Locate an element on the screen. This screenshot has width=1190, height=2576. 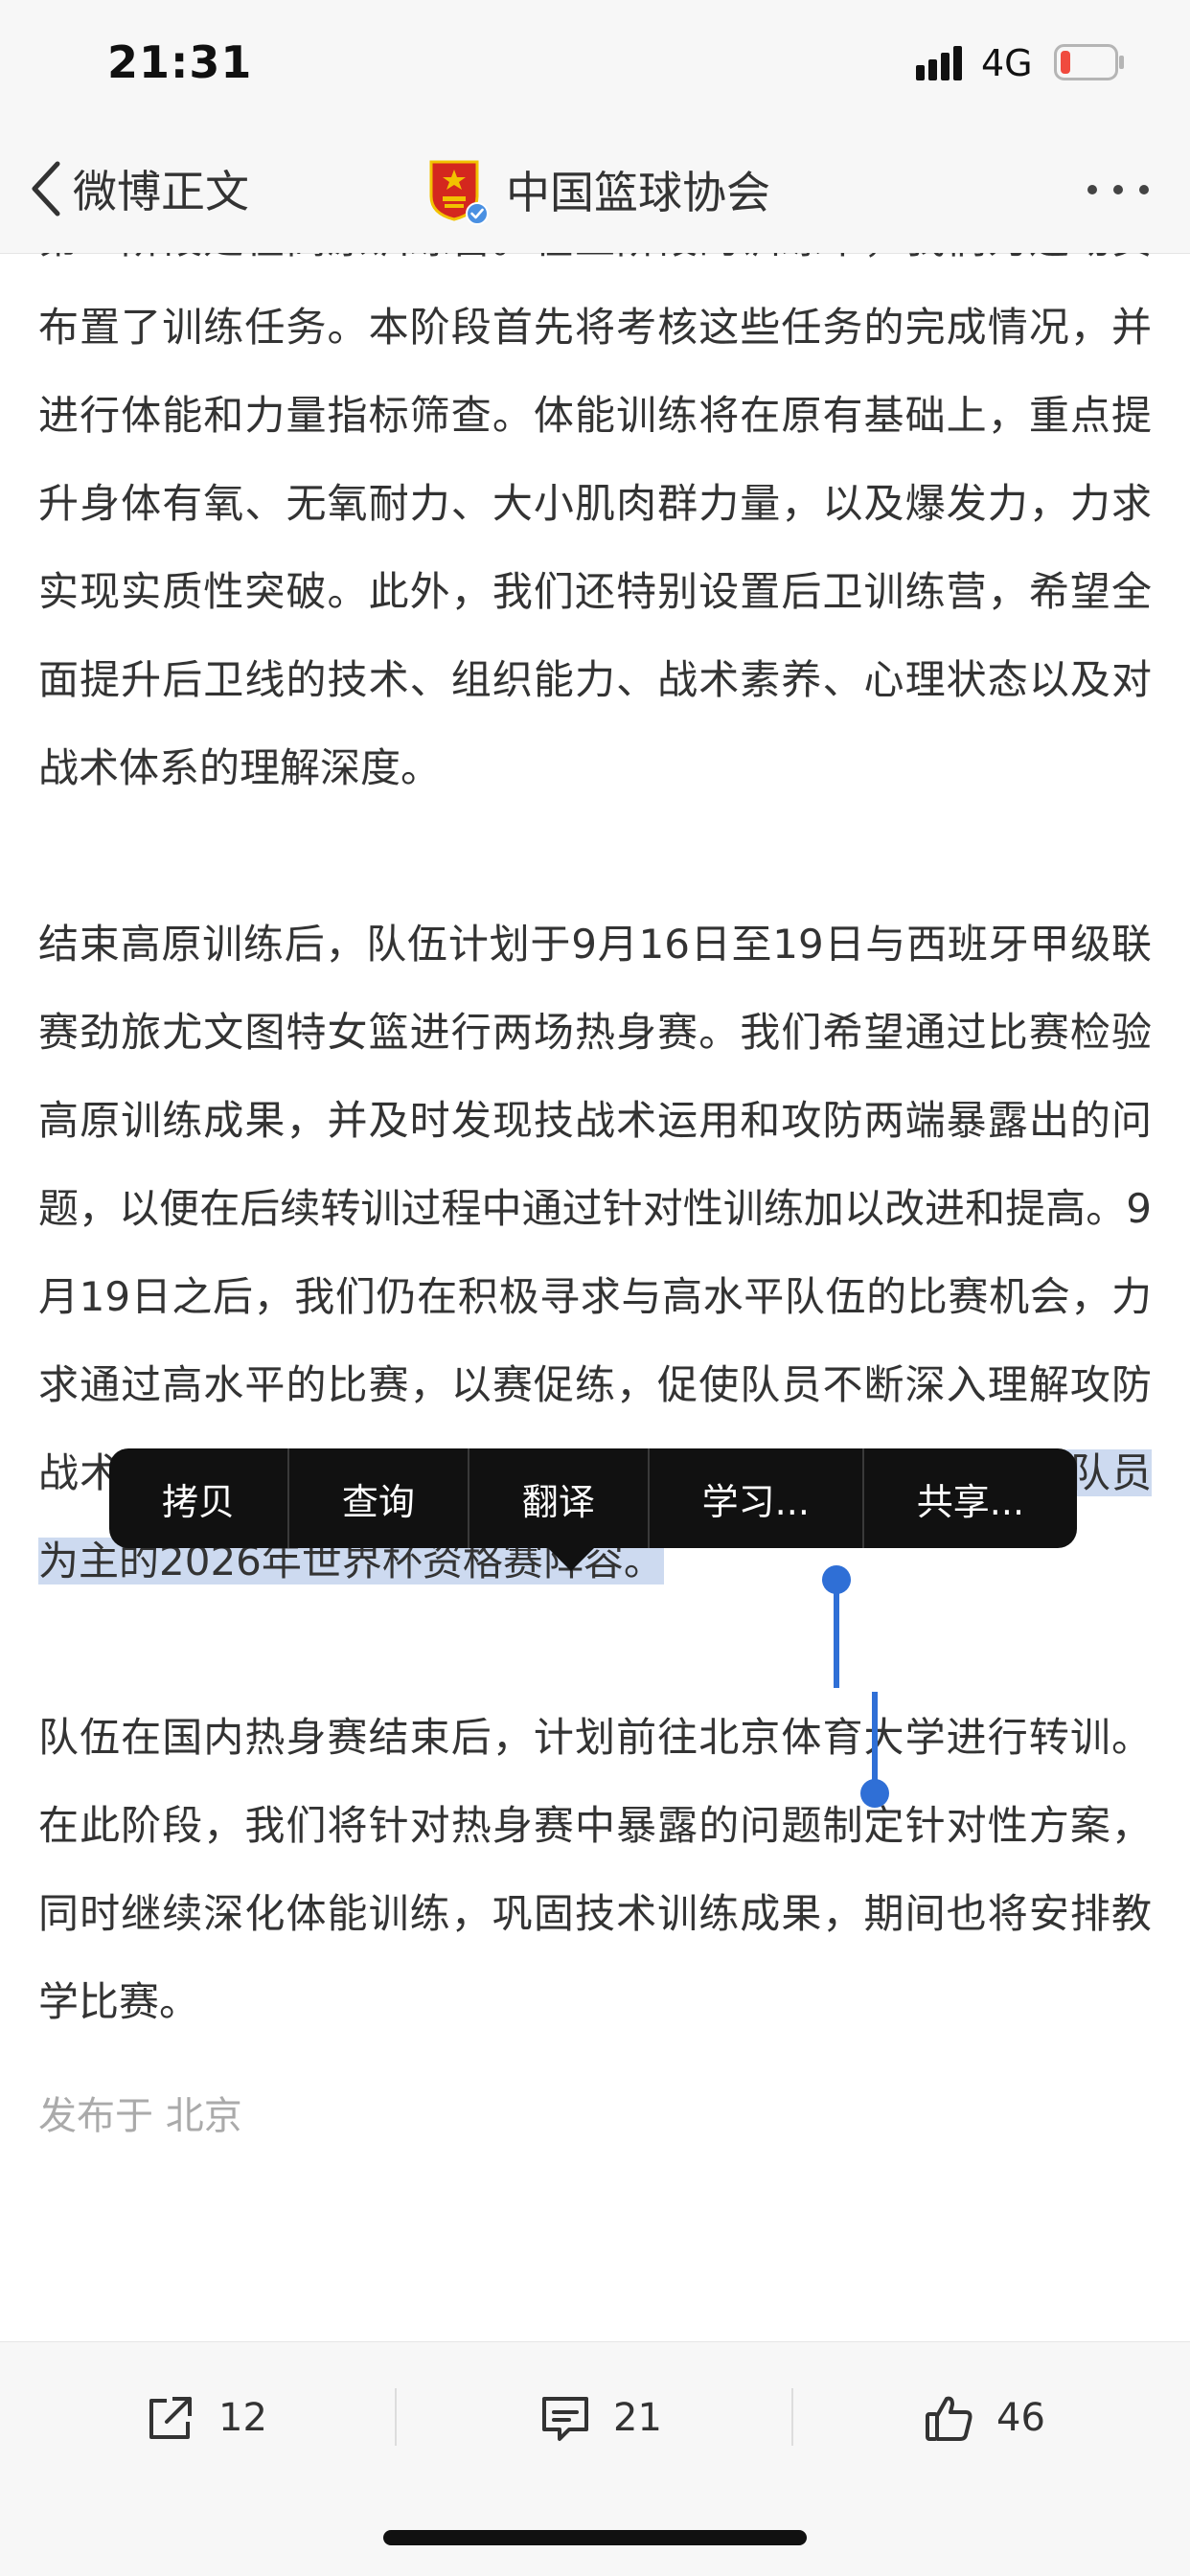
chevron-left-icon is located at coordinates (46, 189).